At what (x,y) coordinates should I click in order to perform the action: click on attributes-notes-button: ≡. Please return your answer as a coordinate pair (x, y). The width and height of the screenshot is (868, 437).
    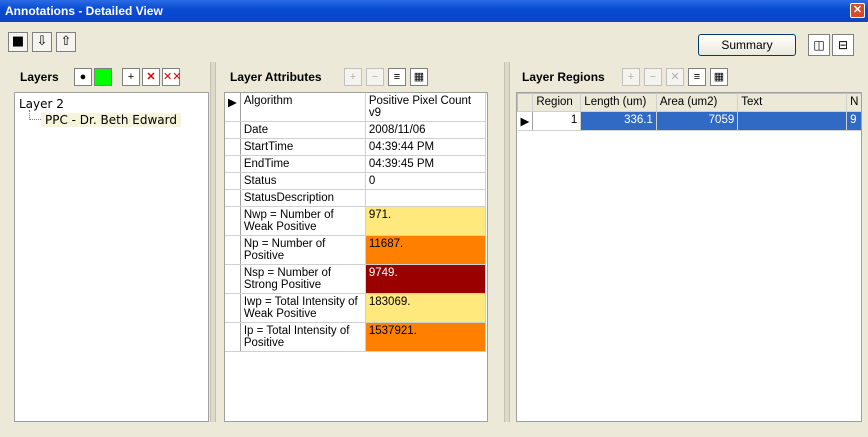
    Looking at the image, I should click on (397, 77).